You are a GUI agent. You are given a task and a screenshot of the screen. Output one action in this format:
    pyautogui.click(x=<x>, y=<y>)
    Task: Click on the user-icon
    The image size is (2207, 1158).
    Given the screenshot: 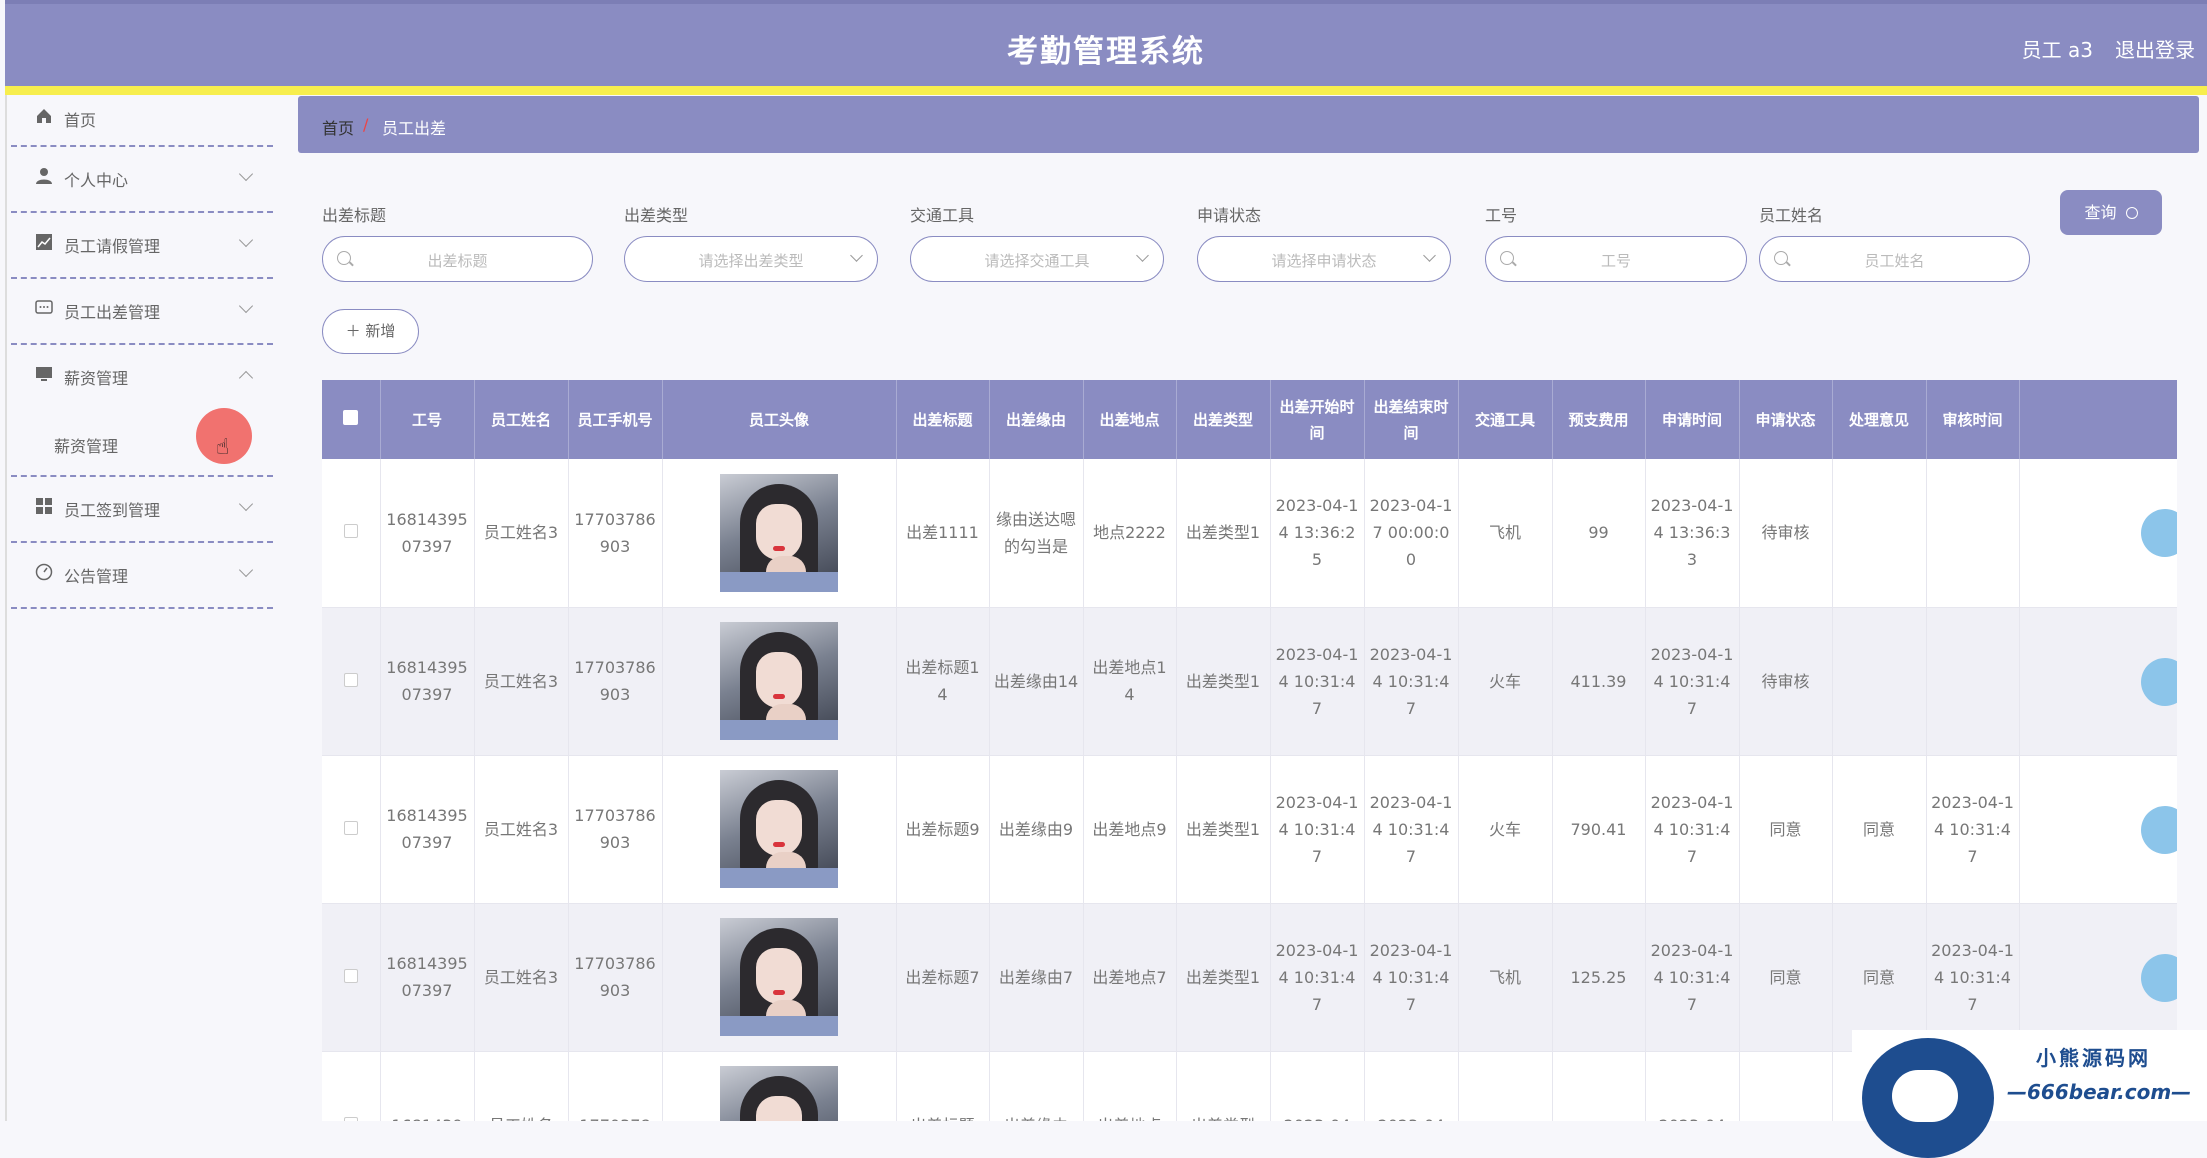 What is the action you would take?
    pyautogui.click(x=44, y=176)
    